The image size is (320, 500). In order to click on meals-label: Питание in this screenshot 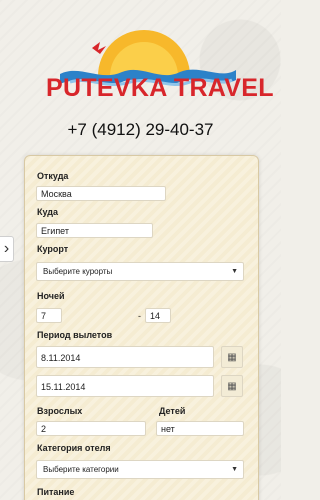, I will do `click(56, 492)`.